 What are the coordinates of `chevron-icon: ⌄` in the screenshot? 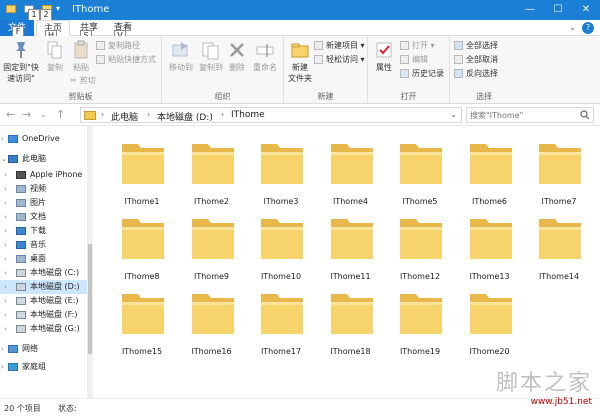 It's located at (4, 159).